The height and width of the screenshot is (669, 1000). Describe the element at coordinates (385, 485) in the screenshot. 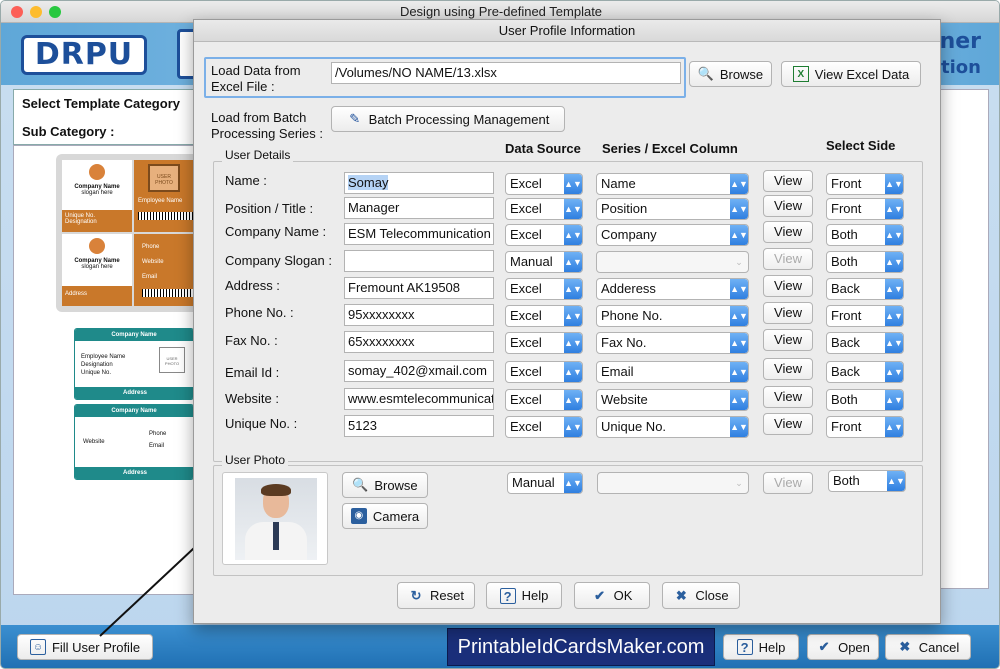

I see `photo-browse-button: 🔍 Browse` at that location.